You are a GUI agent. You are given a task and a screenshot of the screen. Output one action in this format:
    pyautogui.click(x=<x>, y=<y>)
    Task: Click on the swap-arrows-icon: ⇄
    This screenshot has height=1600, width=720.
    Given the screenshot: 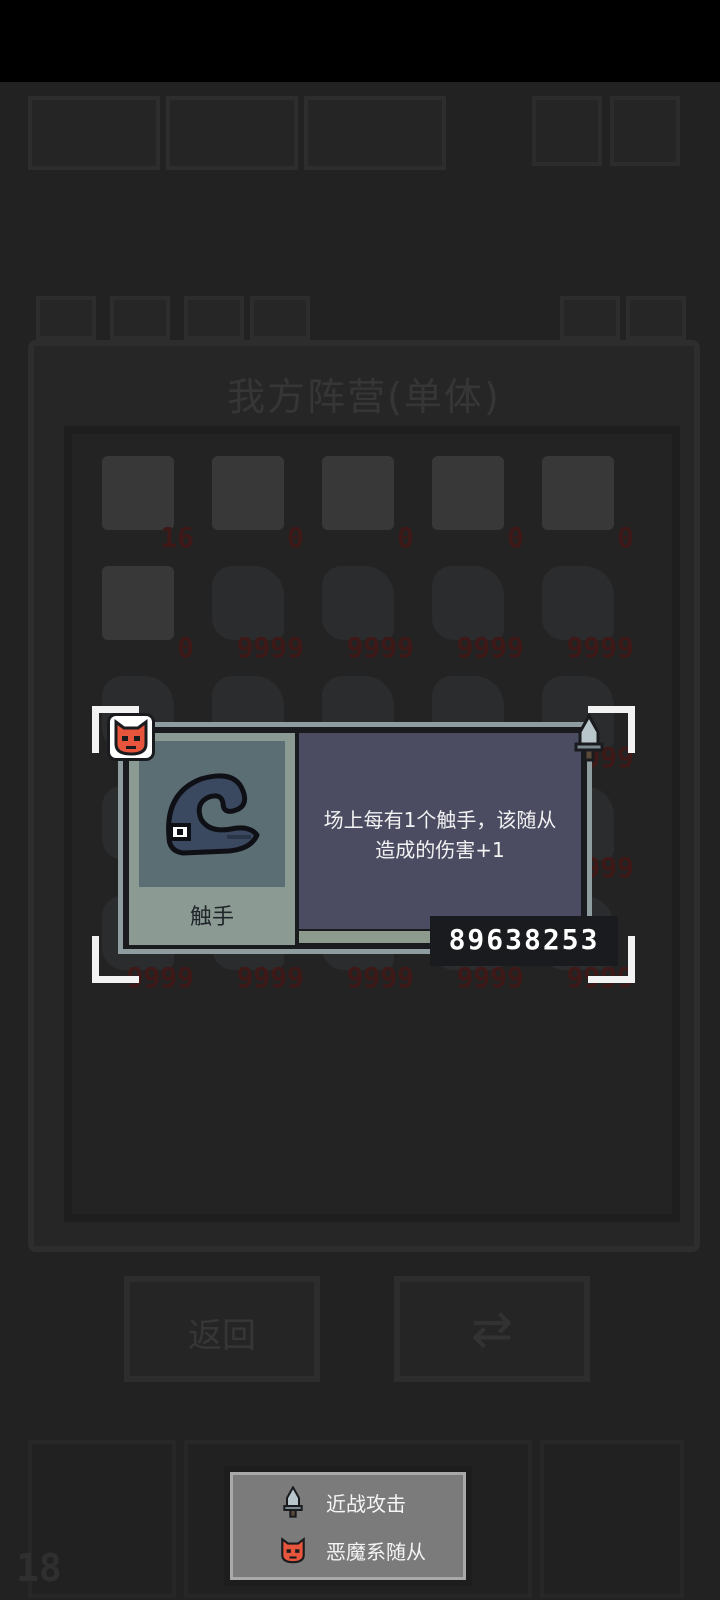 What is the action you would take?
    pyautogui.click(x=492, y=1329)
    